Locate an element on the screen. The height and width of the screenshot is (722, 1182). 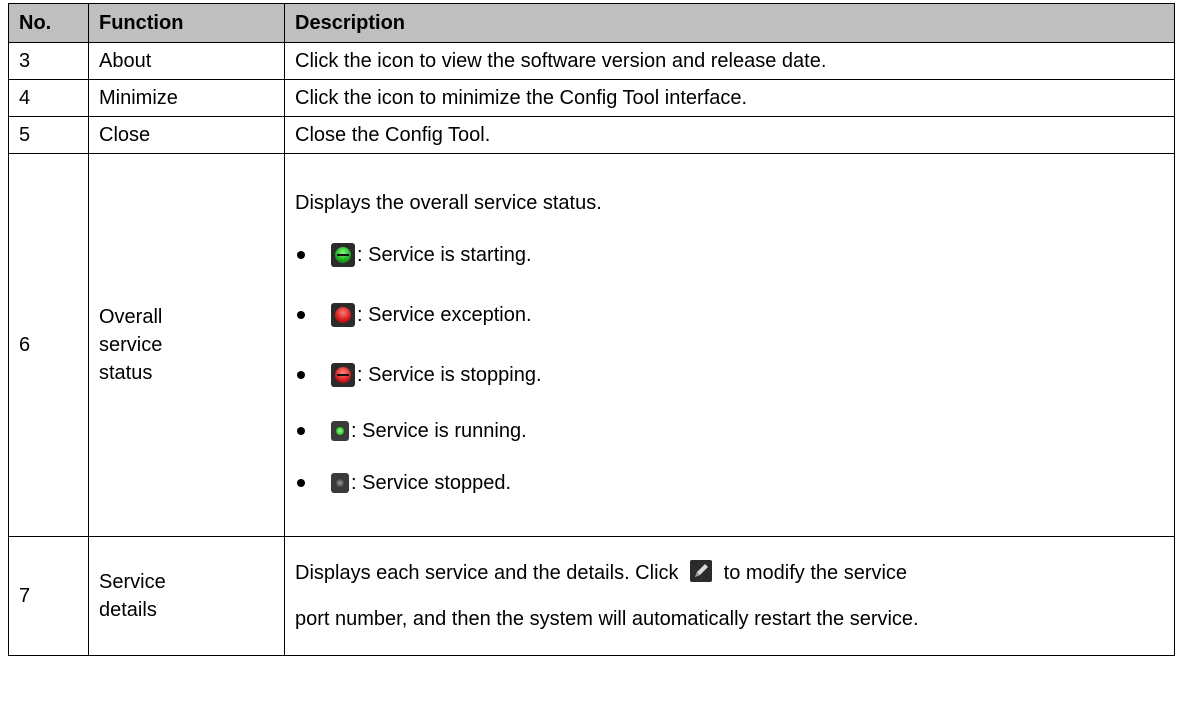
status-text: : Service is stopping. is located at coordinates (449, 374).